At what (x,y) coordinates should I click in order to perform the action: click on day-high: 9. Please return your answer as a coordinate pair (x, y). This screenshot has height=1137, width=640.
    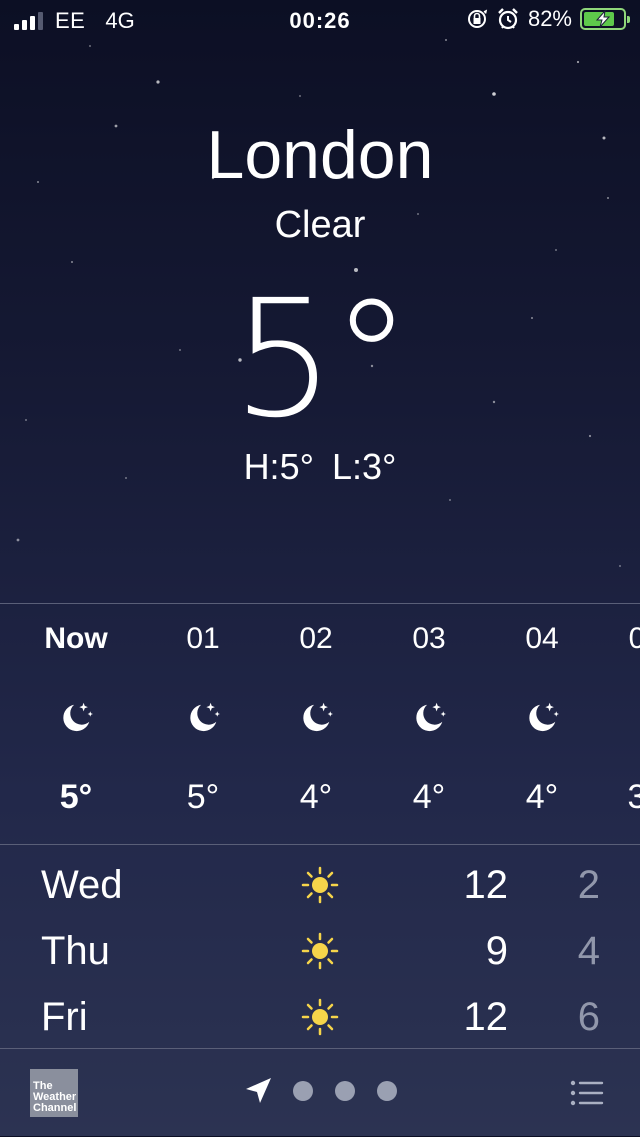
    Looking at the image, I should click on (496, 951).